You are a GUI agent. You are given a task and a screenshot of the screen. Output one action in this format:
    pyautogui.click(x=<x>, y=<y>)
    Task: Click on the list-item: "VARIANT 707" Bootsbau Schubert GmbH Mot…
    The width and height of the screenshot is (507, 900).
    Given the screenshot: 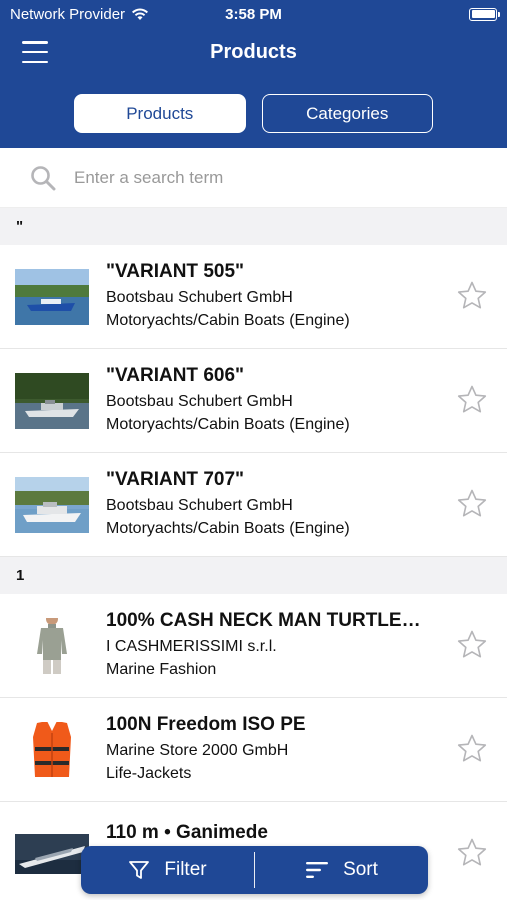 What is the action you would take?
    pyautogui.click(x=253, y=505)
    